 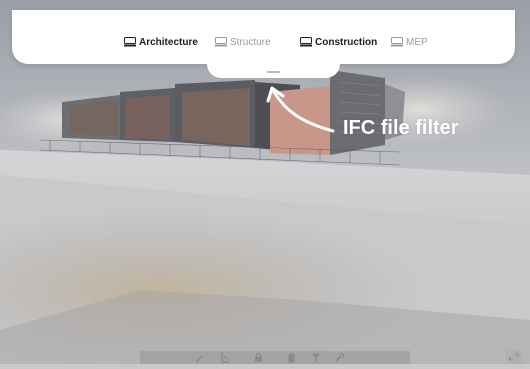 What do you see at coordinates (225, 357) in the screenshot?
I see `measure-icon` at bounding box center [225, 357].